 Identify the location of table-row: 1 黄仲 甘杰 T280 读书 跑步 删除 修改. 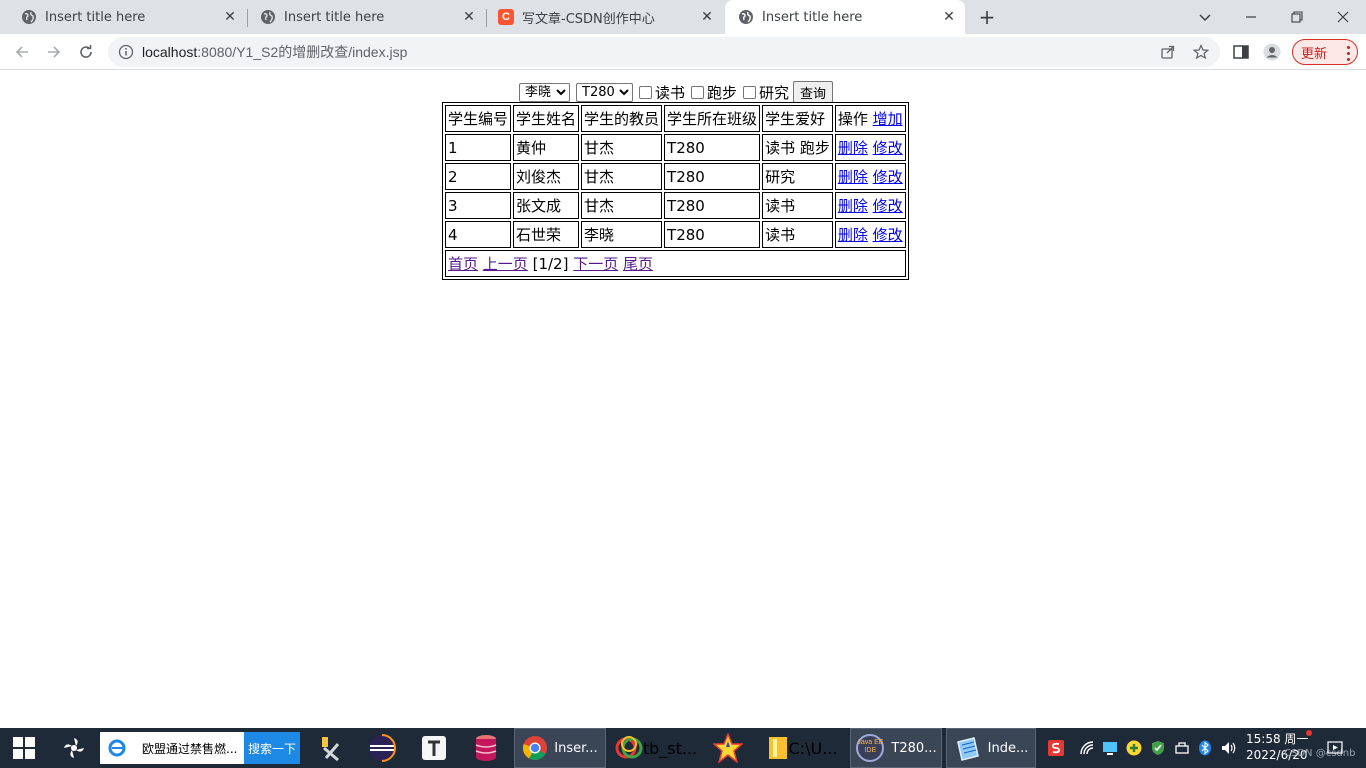
(675, 147).